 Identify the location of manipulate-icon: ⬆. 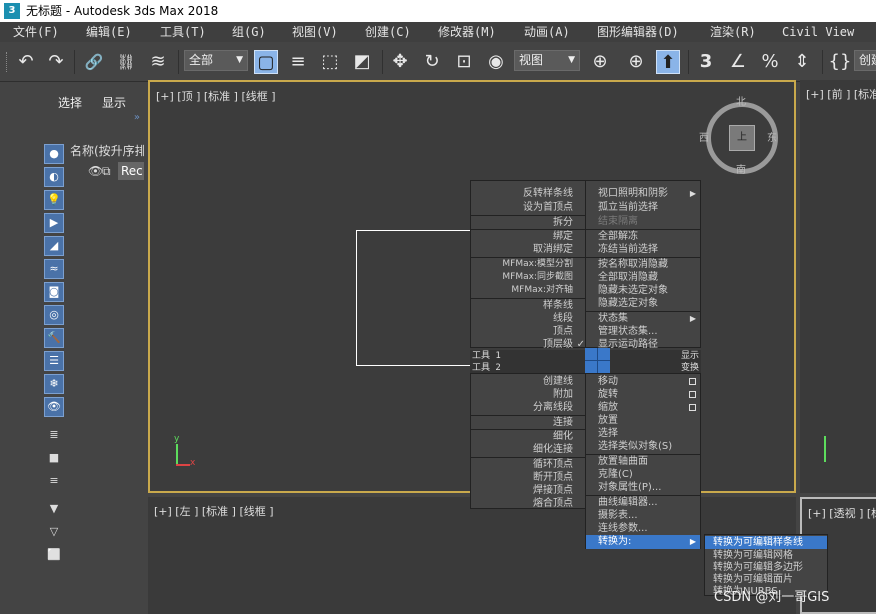
(668, 62).